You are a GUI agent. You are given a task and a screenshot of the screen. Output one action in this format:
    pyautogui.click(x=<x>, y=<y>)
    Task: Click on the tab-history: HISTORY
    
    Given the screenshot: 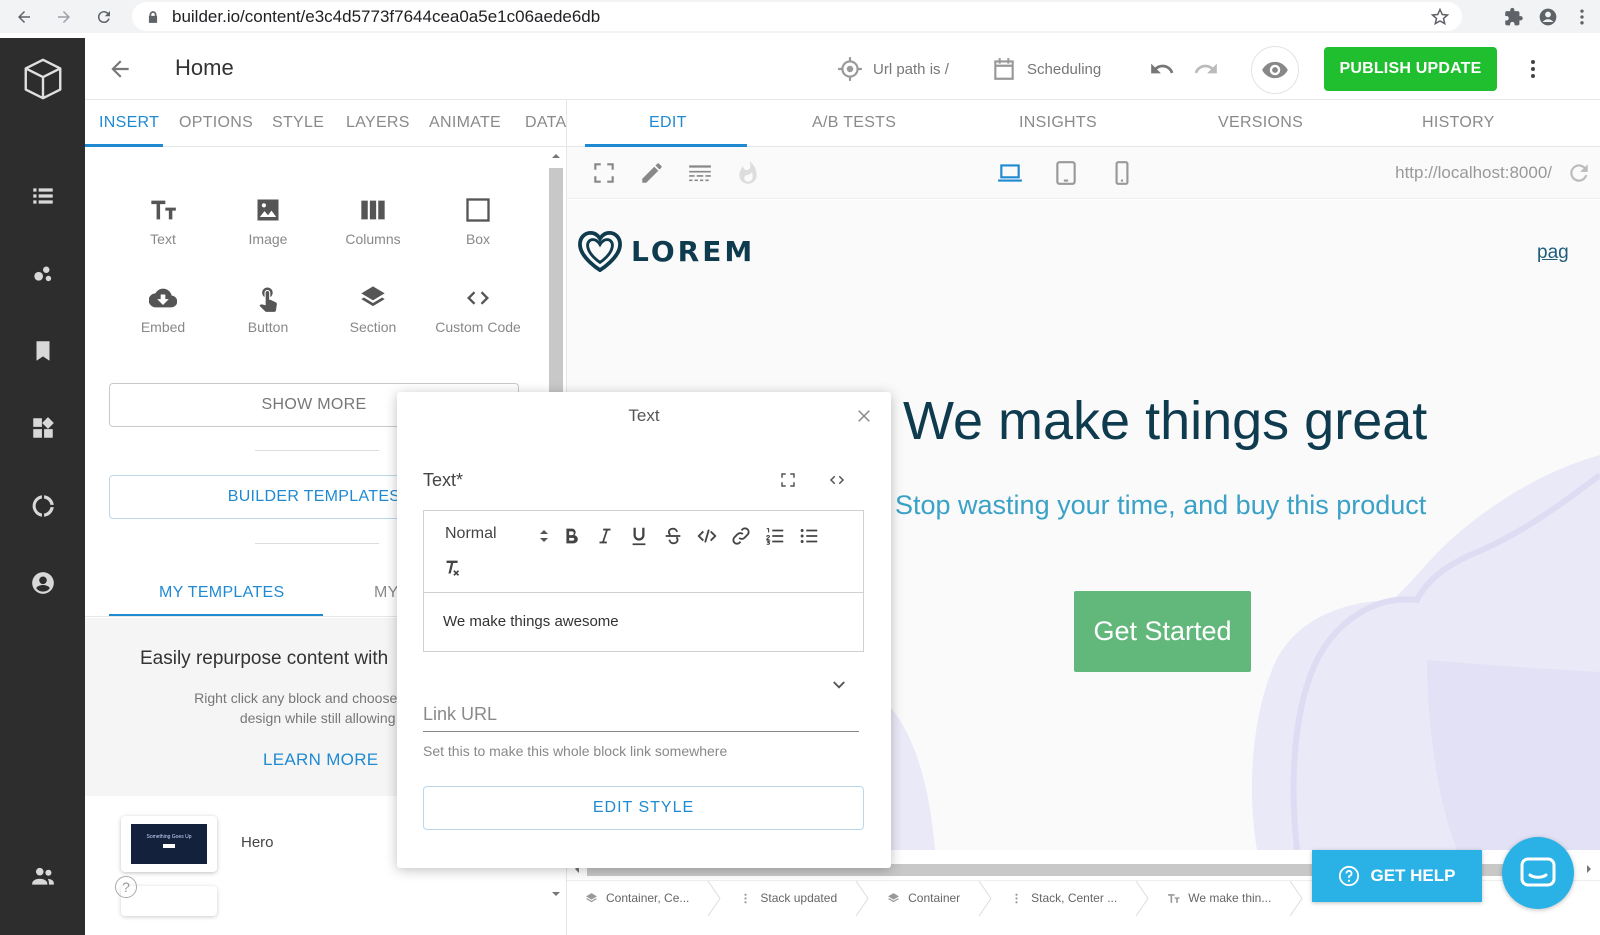 What is the action you would take?
    pyautogui.click(x=1458, y=123)
    